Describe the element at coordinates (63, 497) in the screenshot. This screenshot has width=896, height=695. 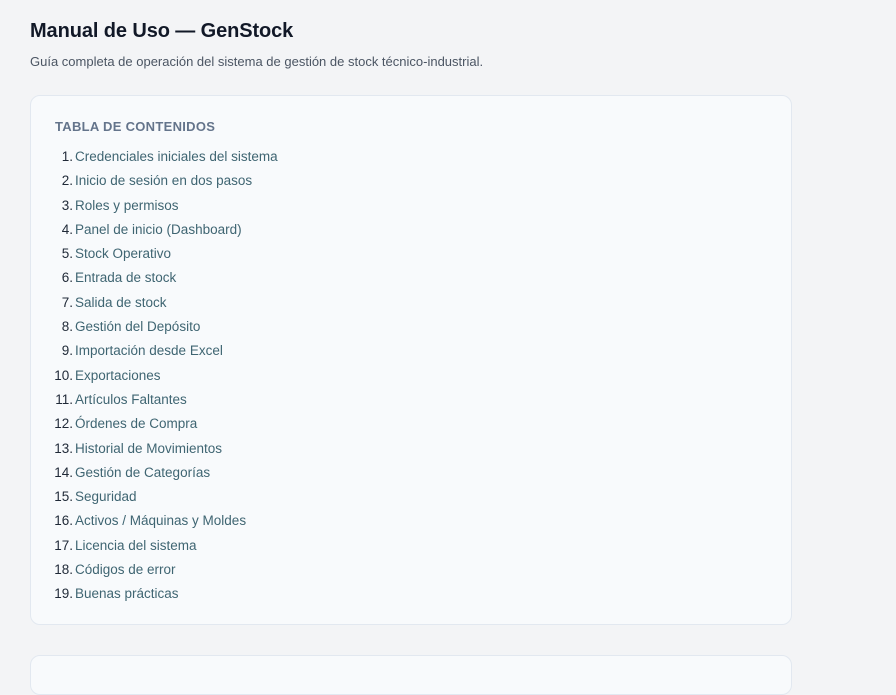
I see `toc-item-number: 15.` at that location.